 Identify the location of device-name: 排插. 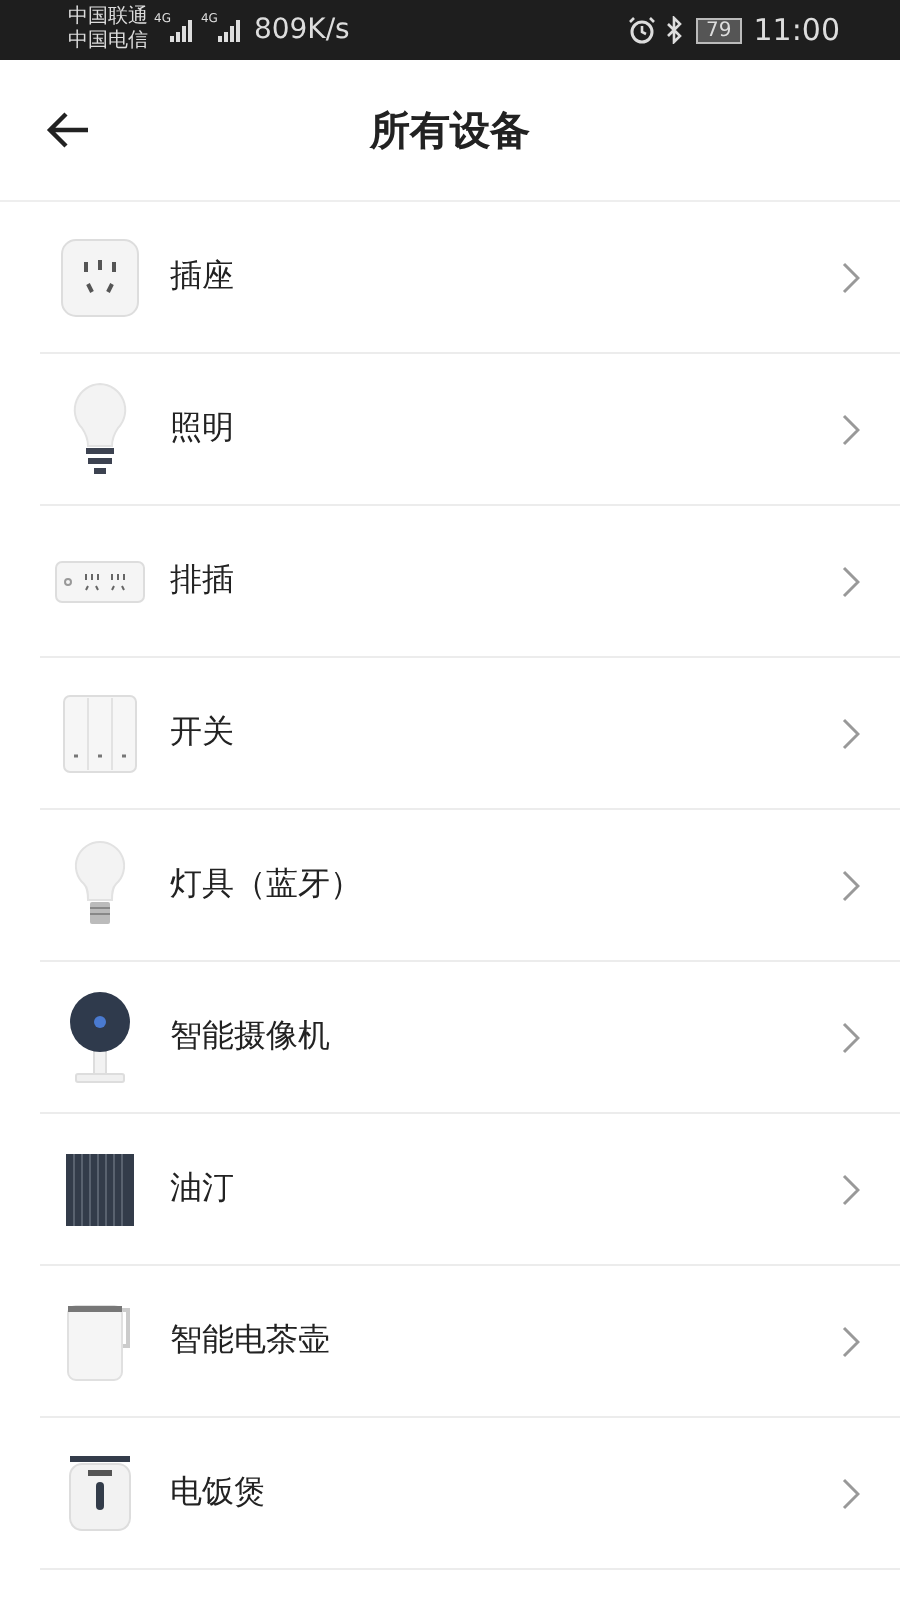
(203, 581).